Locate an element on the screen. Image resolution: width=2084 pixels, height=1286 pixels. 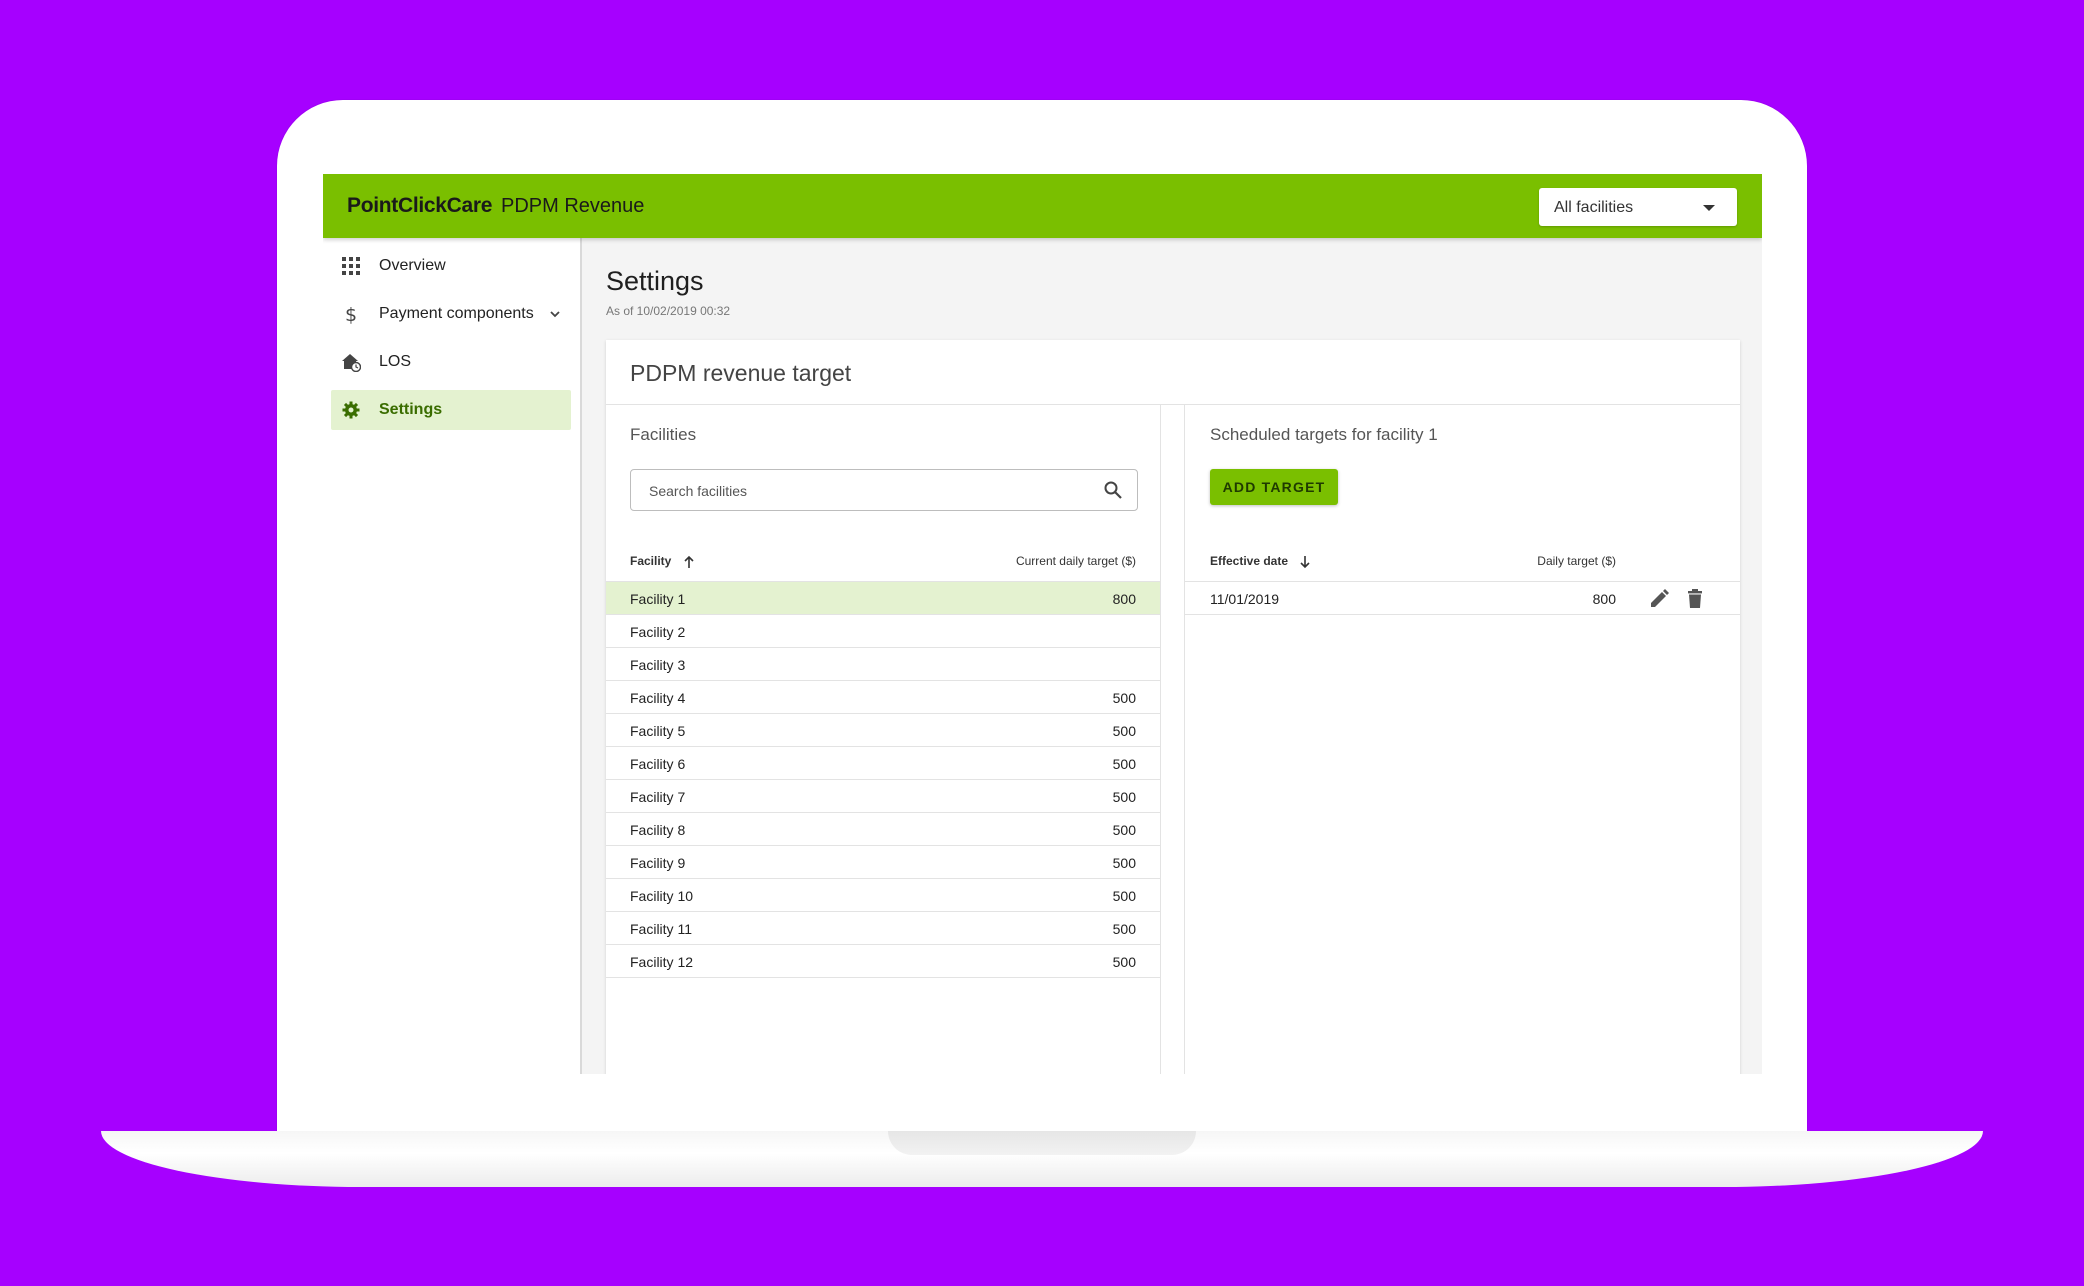
chevron-down-icon is located at coordinates (555, 314).